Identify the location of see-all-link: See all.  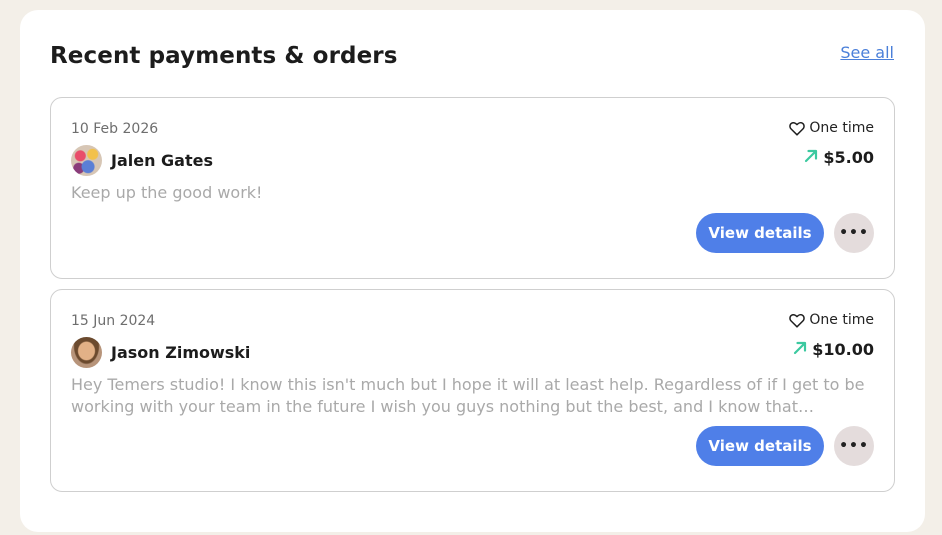
(867, 52).